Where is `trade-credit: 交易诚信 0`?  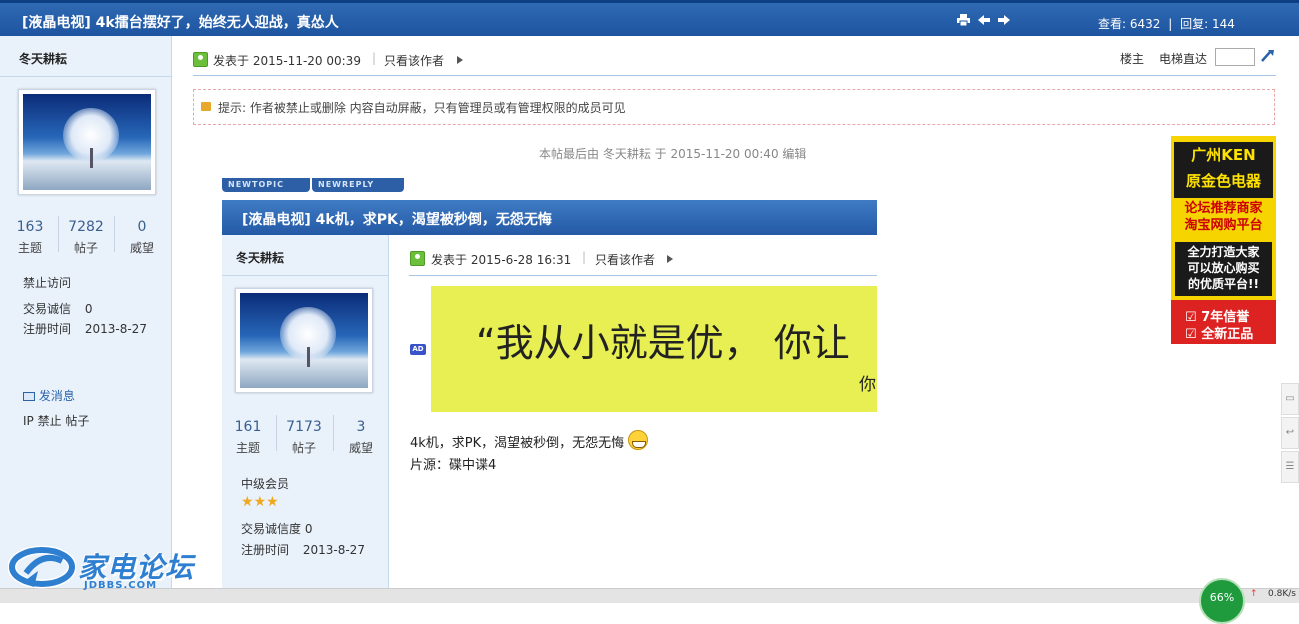
trade-credit: 交易诚信 0 is located at coordinates (57, 308).